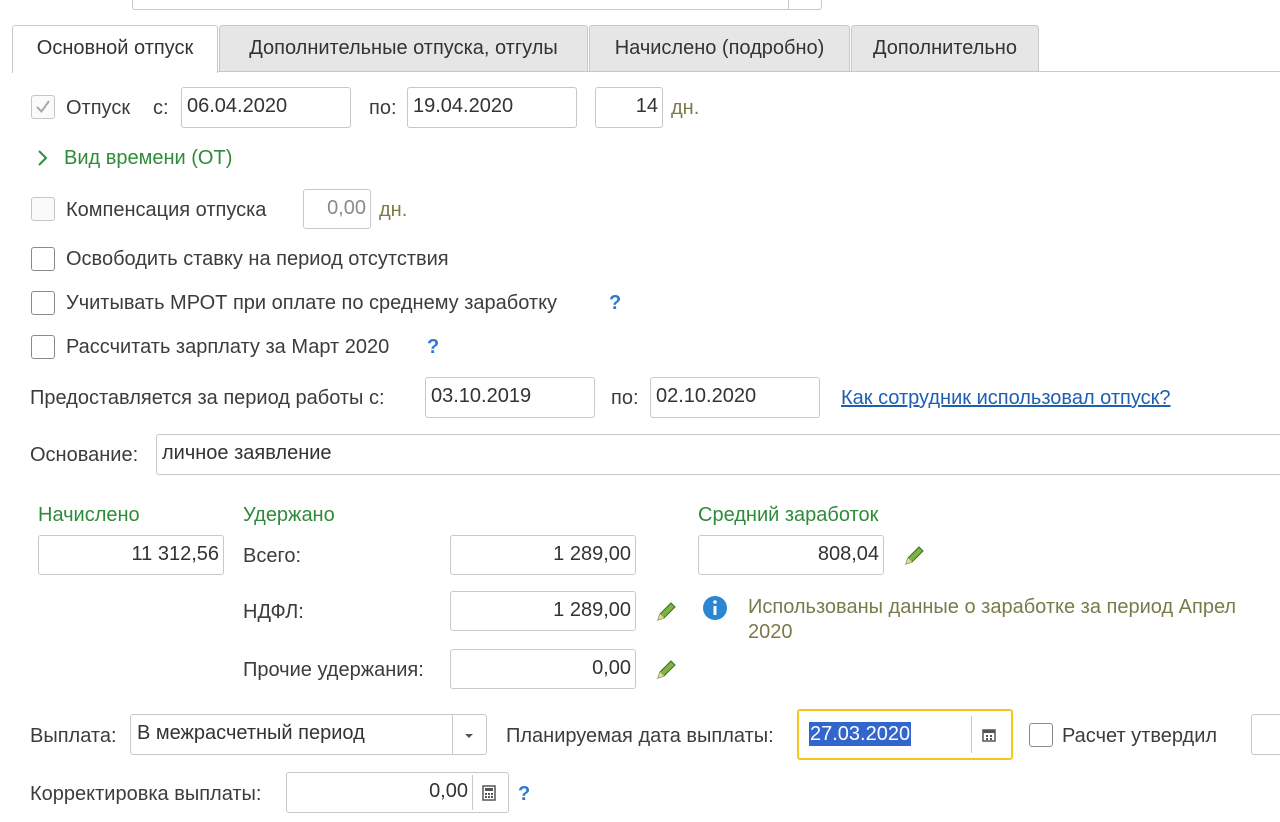 Image resolution: width=1280 pixels, height=822 pixels. Describe the element at coordinates (615, 303) in the screenshot. I see `mrot-help-icon: ?` at that location.